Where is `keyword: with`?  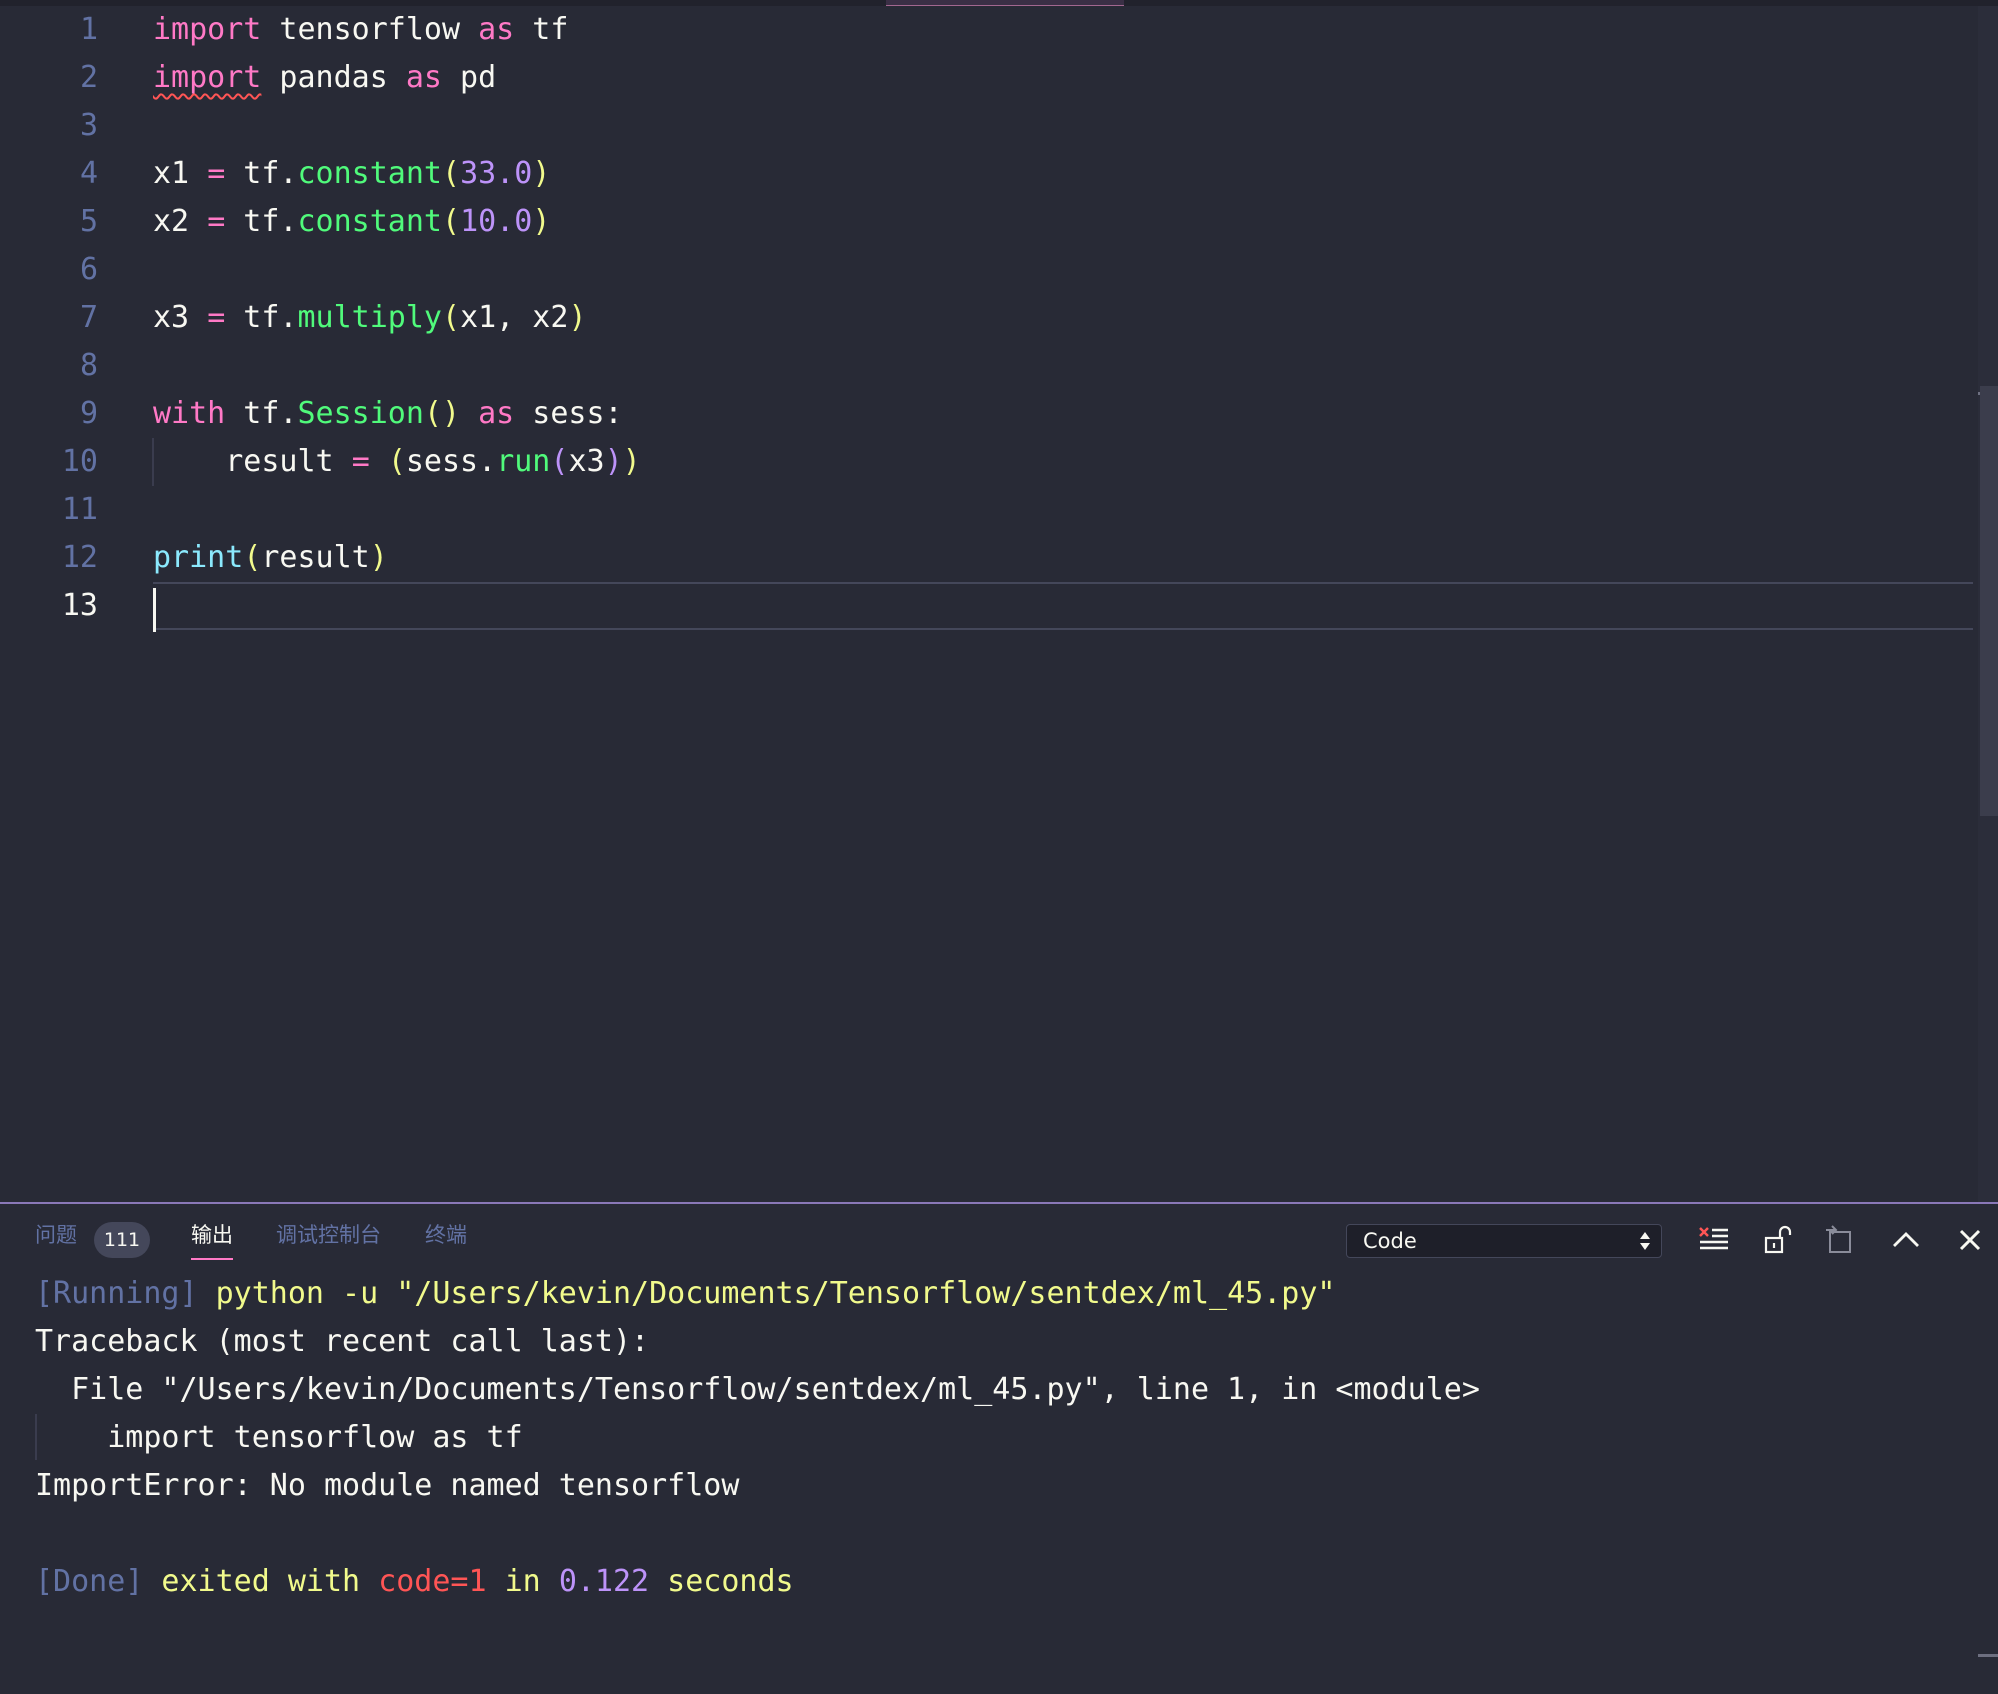 keyword: with is located at coordinates (189, 413).